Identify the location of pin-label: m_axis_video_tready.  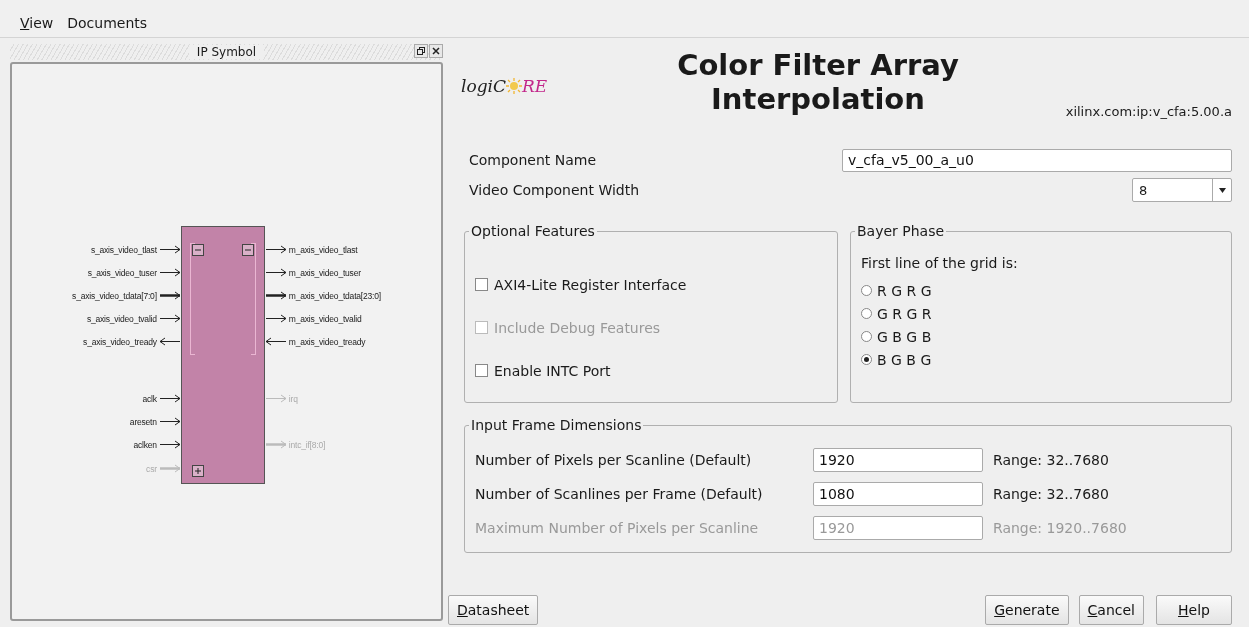
(327, 341).